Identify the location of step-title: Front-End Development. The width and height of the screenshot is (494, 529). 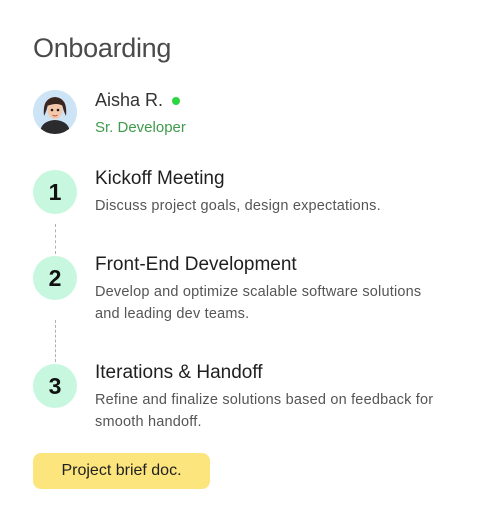
(196, 264).